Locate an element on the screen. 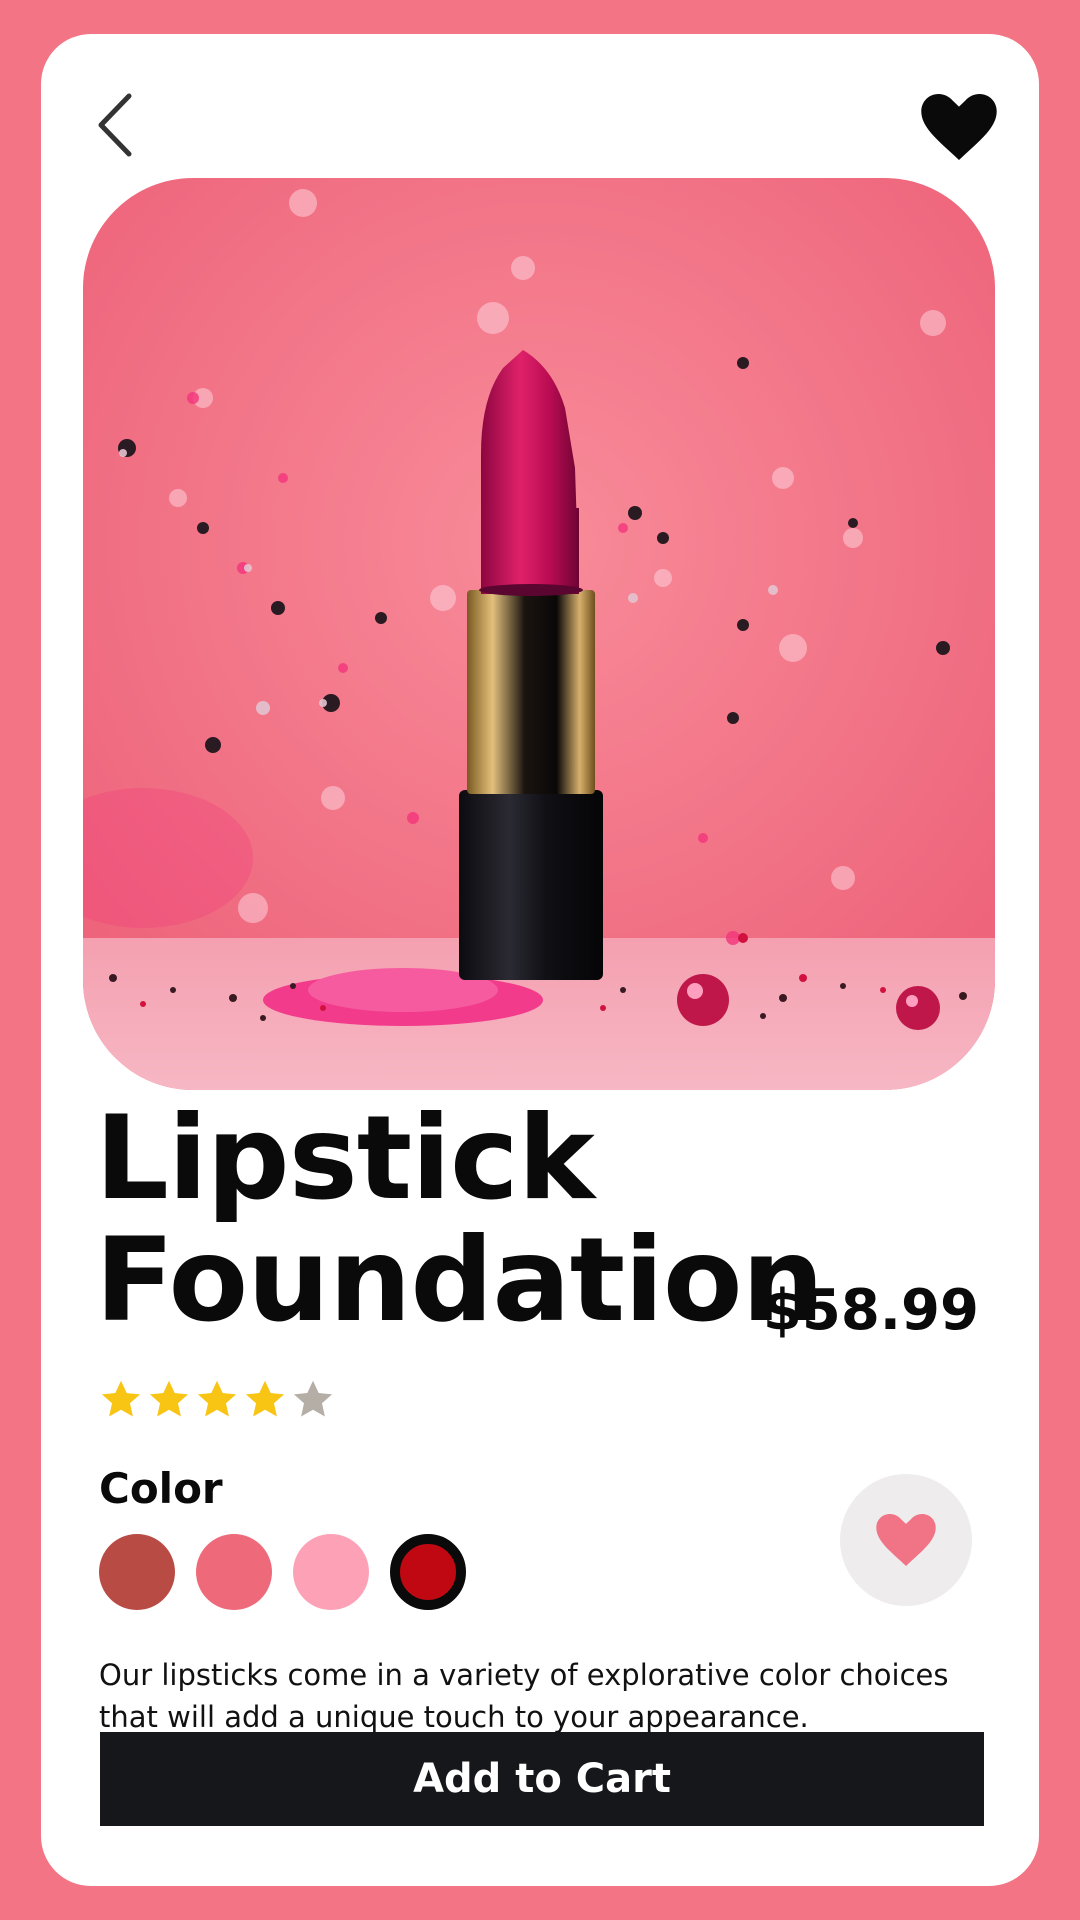 This screenshot has width=1080, height=1920. product-title: Lipstick Foundation is located at coordinates (459, 1219).